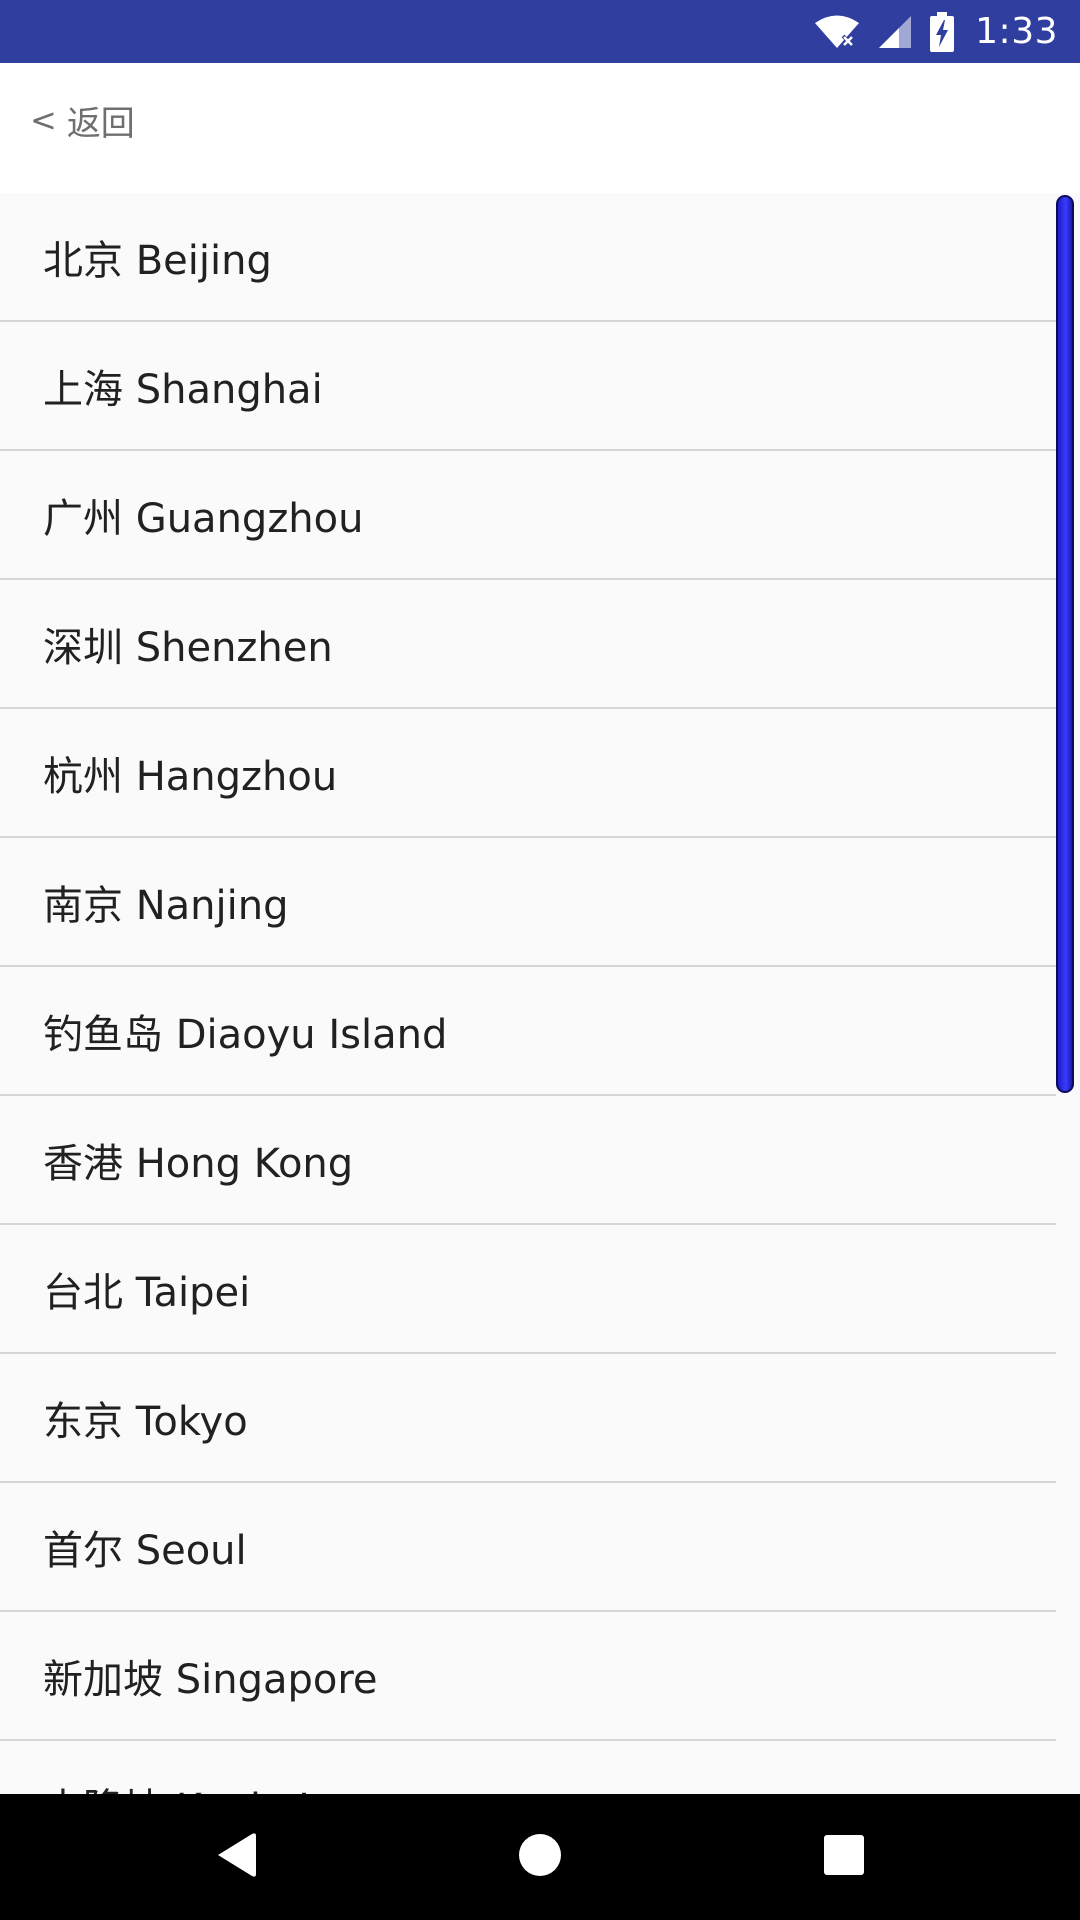  What do you see at coordinates (528, 257) in the screenshot?
I see `list-item-beijing: 北京 Beijing` at bounding box center [528, 257].